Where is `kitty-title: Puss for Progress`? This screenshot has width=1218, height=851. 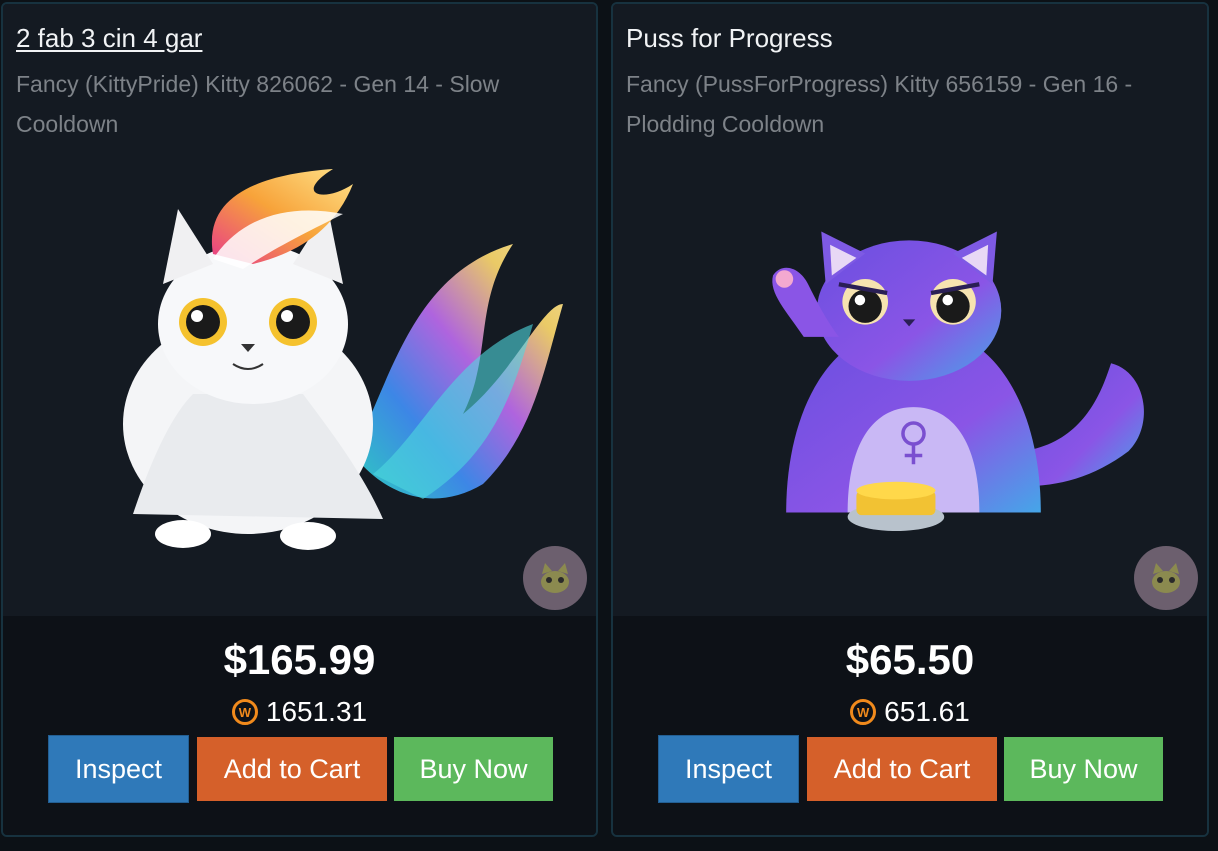
kitty-title: Puss for Progress is located at coordinates (729, 38).